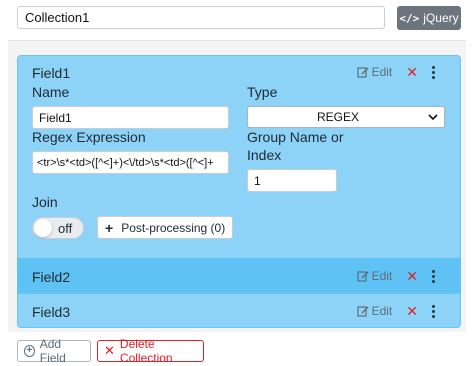  What do you see at coordinates (45, 202) in the screenshot?
I see `join-label: Join` at bounding box center [45, 202].